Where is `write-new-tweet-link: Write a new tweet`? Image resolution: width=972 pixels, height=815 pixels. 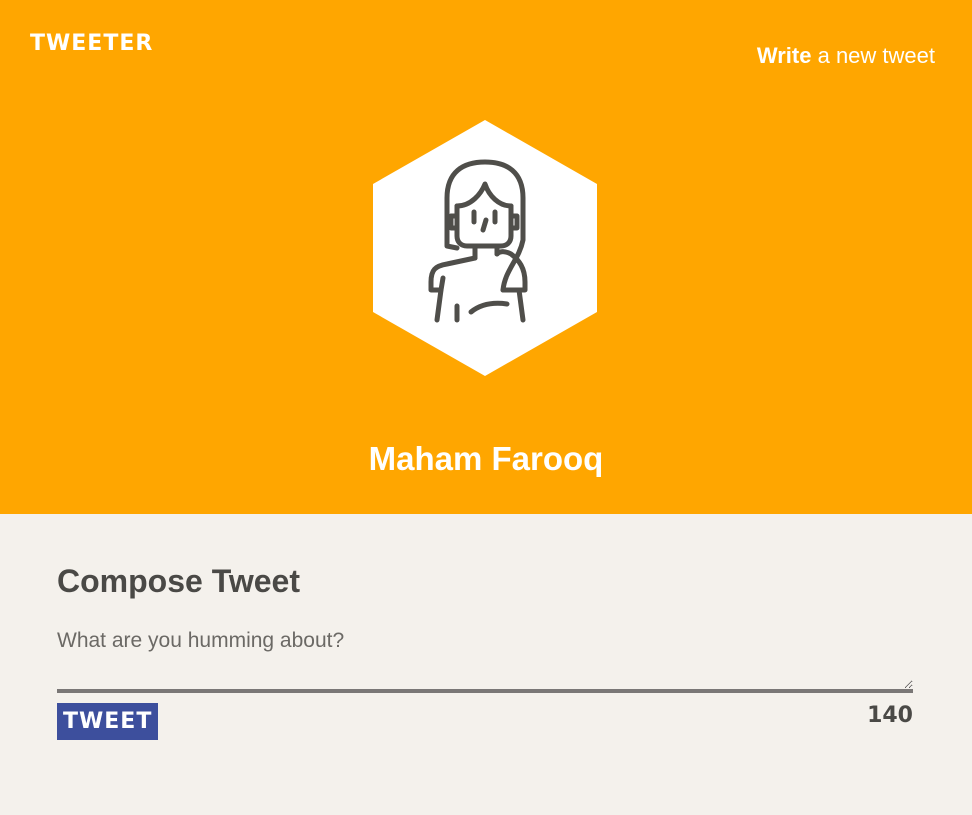 write-new-tweet-link: Write a new tweet is located at coordinates (846, 56).